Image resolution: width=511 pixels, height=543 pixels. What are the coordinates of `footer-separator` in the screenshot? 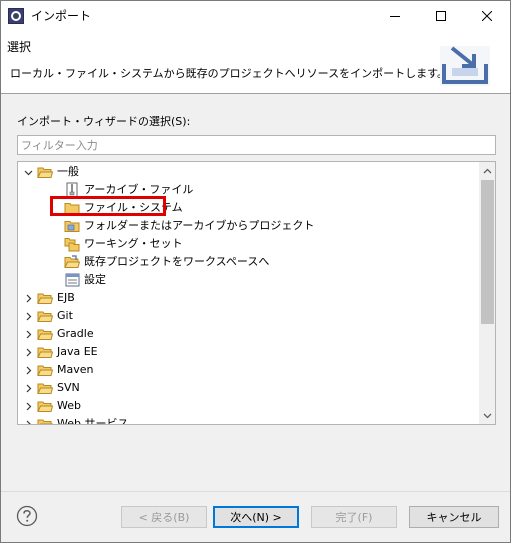 It's located at (255, 491).